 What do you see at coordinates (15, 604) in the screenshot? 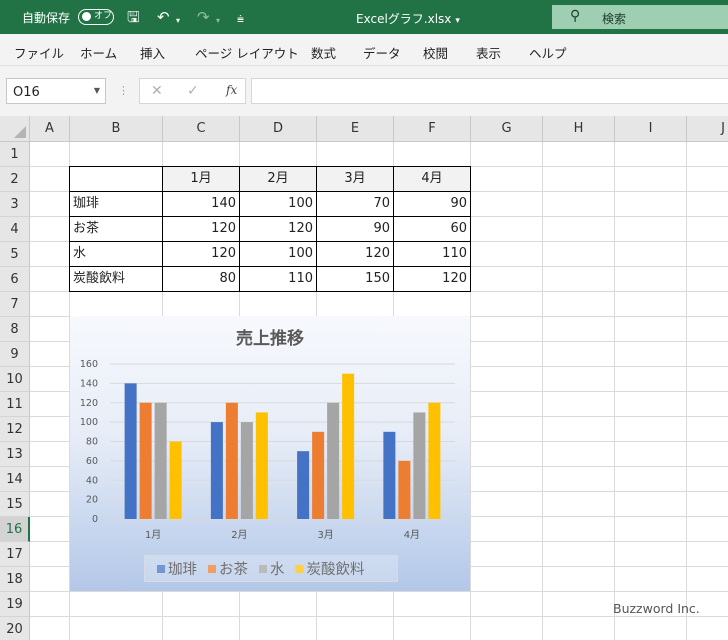
I see `row-header-19: 19` at bounding box center [15, 604].